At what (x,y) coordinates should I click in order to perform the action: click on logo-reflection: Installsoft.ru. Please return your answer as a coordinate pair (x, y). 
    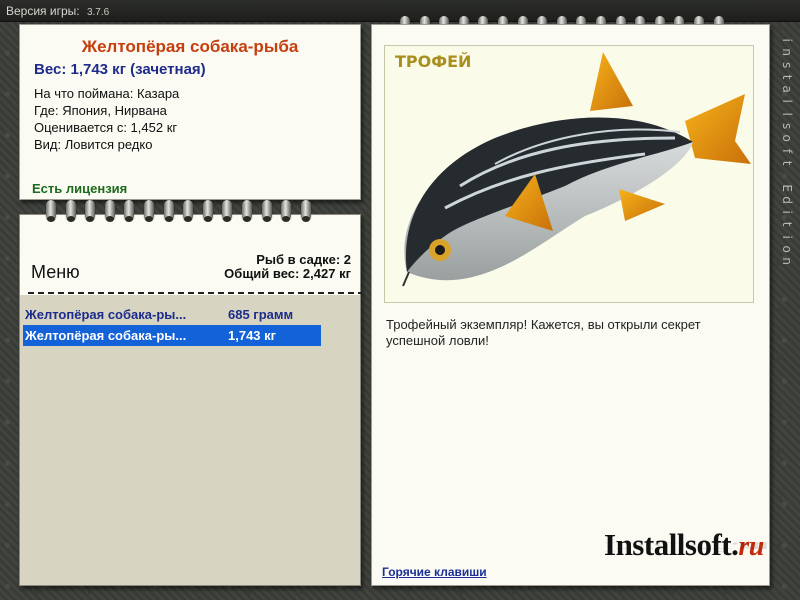
    Looking at the image, I should click on (686, 547).